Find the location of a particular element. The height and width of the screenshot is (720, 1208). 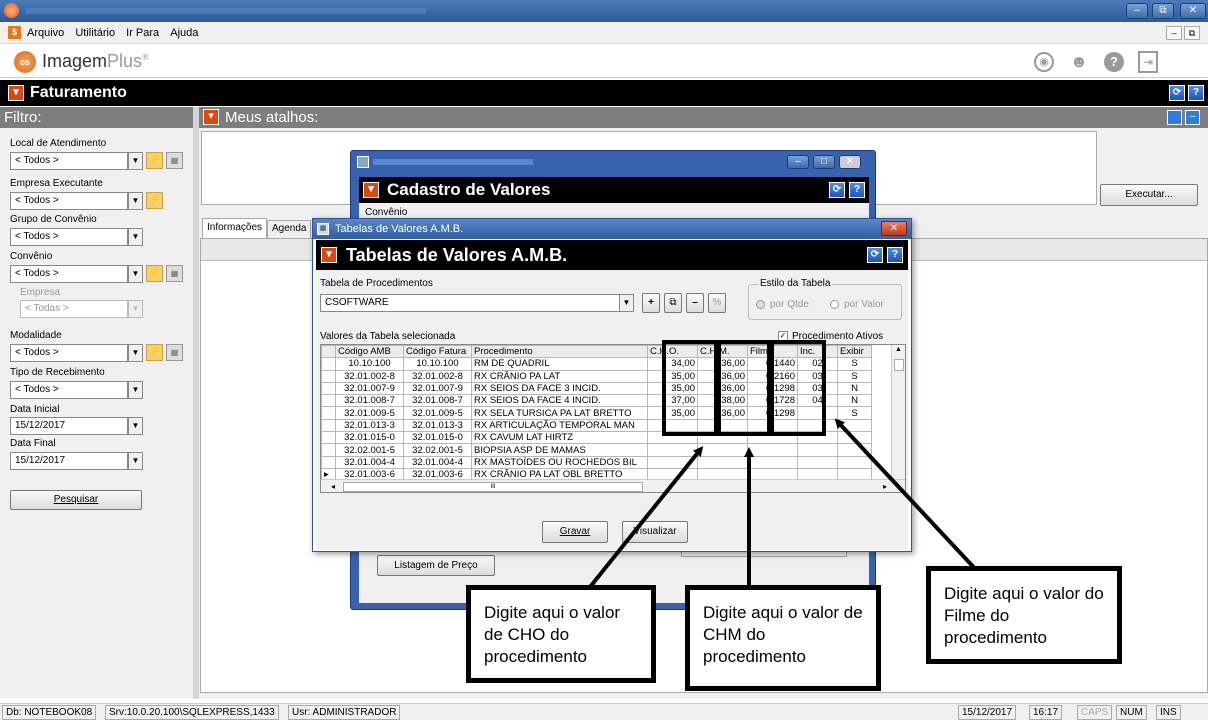

arrow-cho is located at coordinates (644, 520).